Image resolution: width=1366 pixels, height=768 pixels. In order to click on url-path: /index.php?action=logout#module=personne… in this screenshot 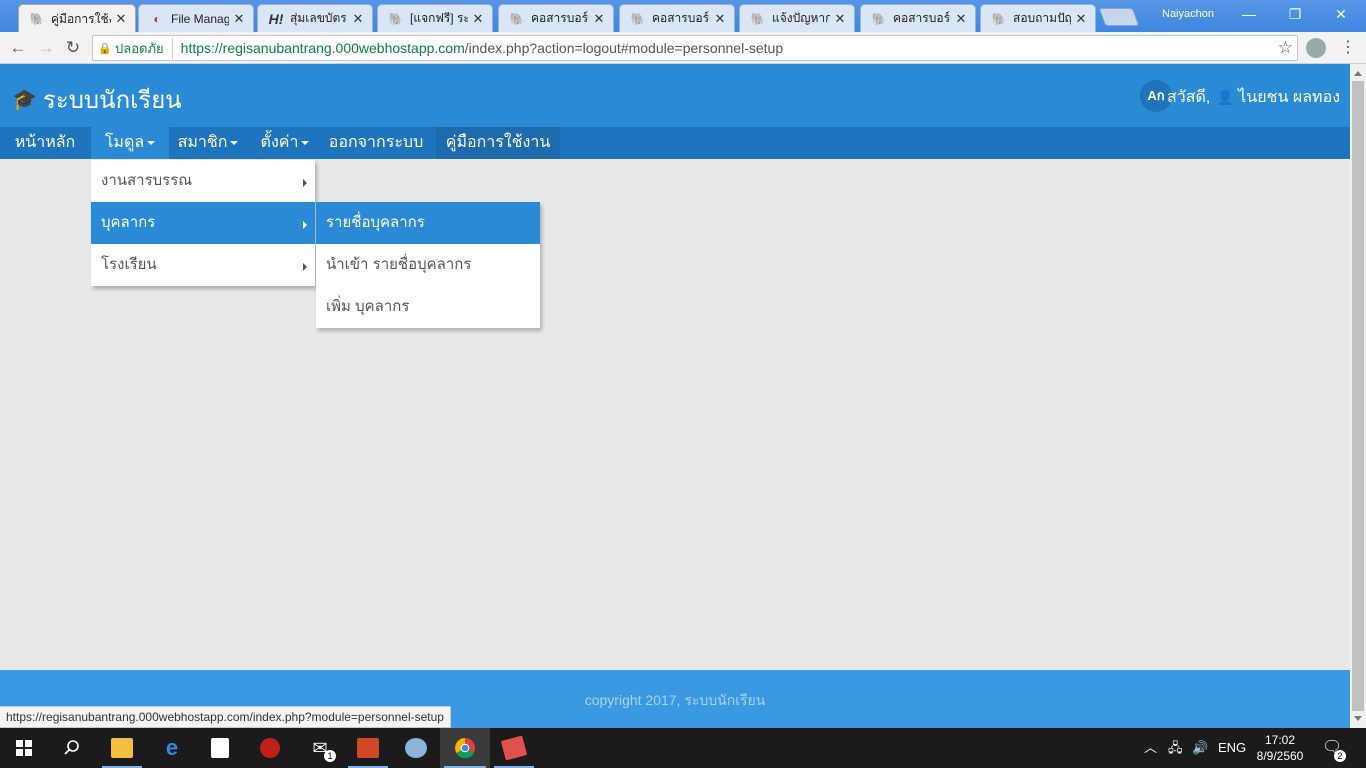, I will do `click(624, 48)`.